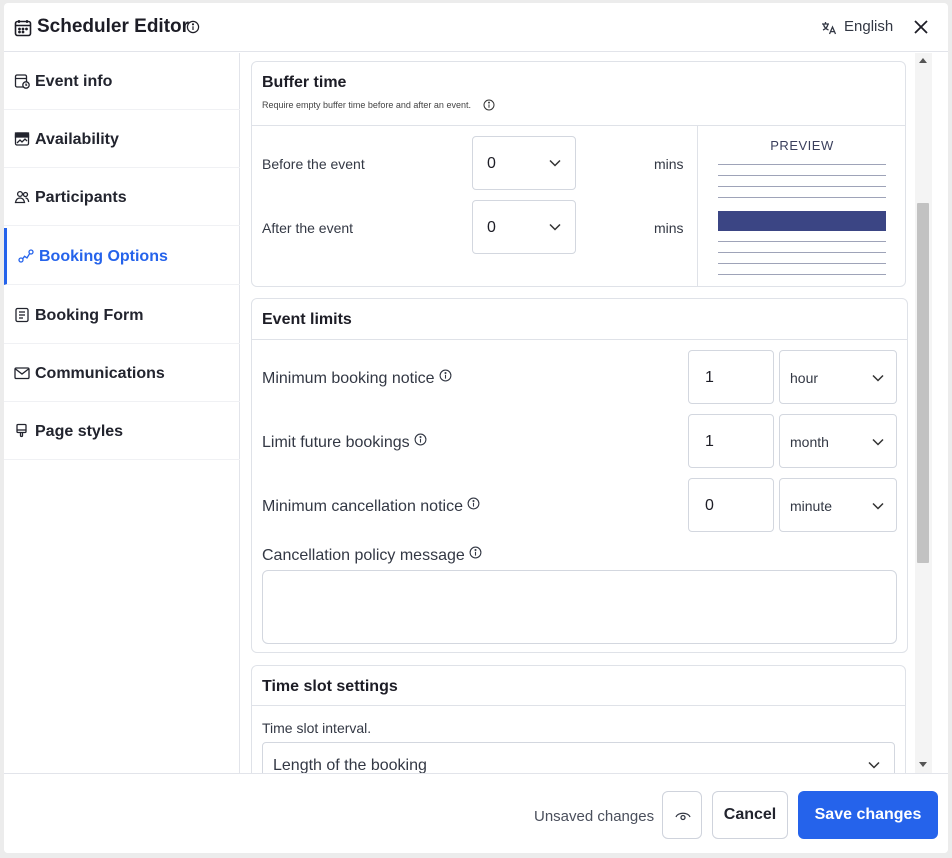 The width and height of the screenshot is (952, 858). What do you see at coordinates (731, 505) in the screenshot?
I see `min-cancellation-notice-input: 0` at bounding box center [731, 505].